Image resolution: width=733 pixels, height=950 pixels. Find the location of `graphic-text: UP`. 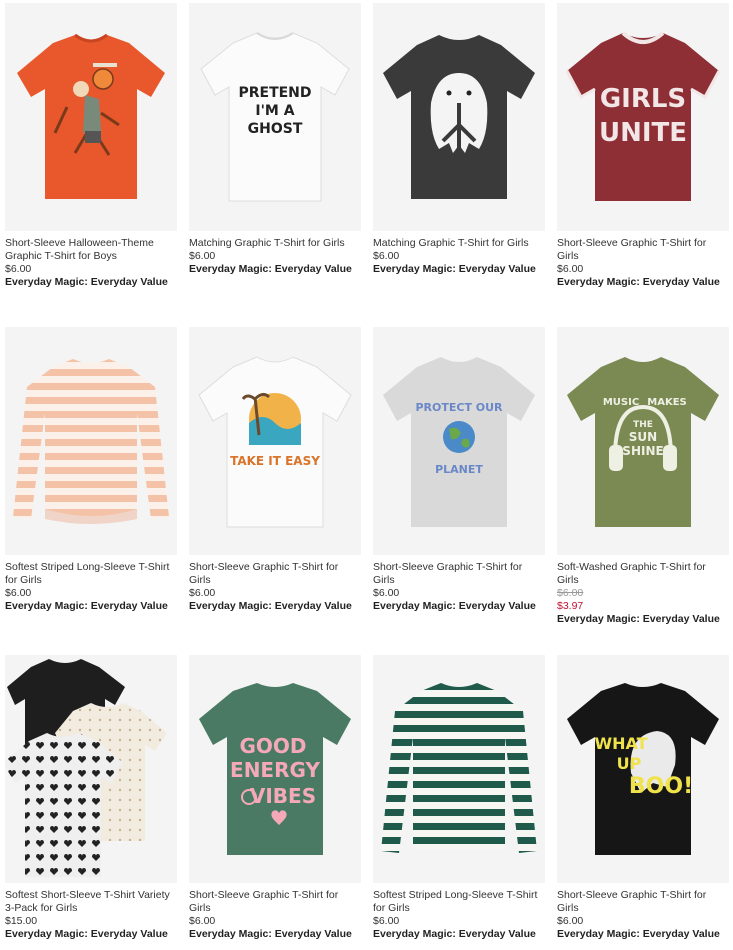

graphic-text: UP is located at coordinates (629, 763).